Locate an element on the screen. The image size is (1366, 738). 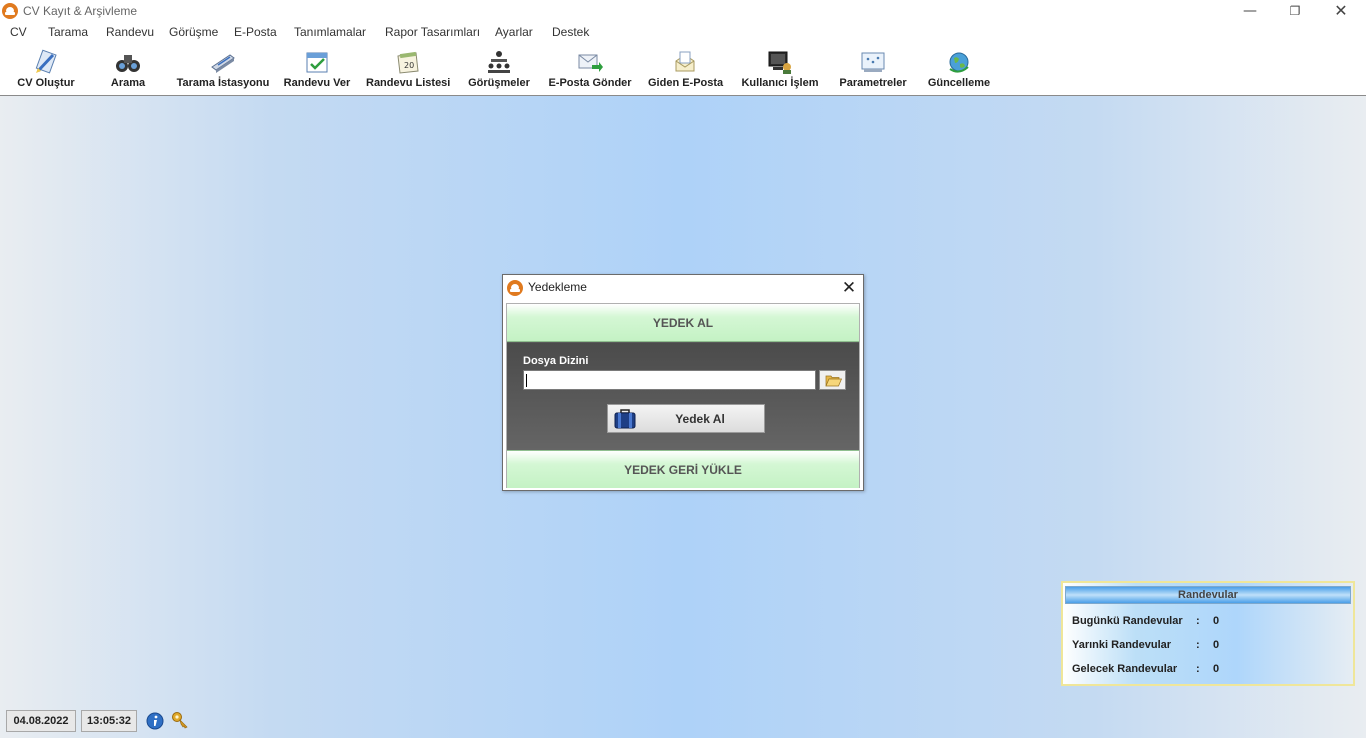
backup-button: Yedek Al is located at coordinates (686, 418).